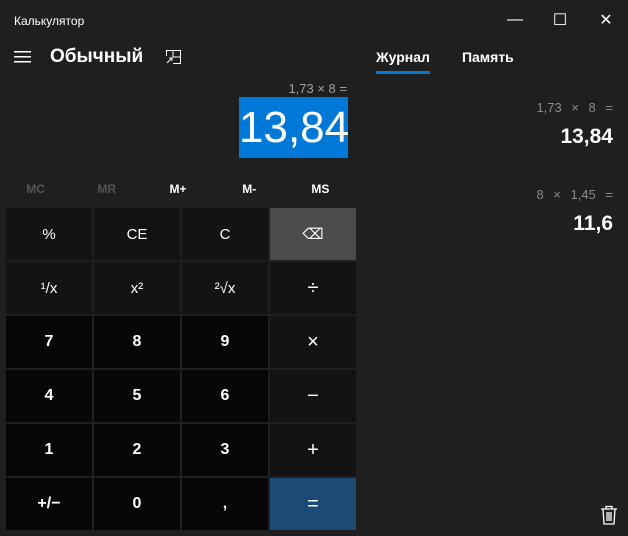 This screenshot has height=536, width=628. What do you see at coordinates (313, 342) in the screenshot?
I see `key-multiply-button: ×` at bounding box center [313, 342].